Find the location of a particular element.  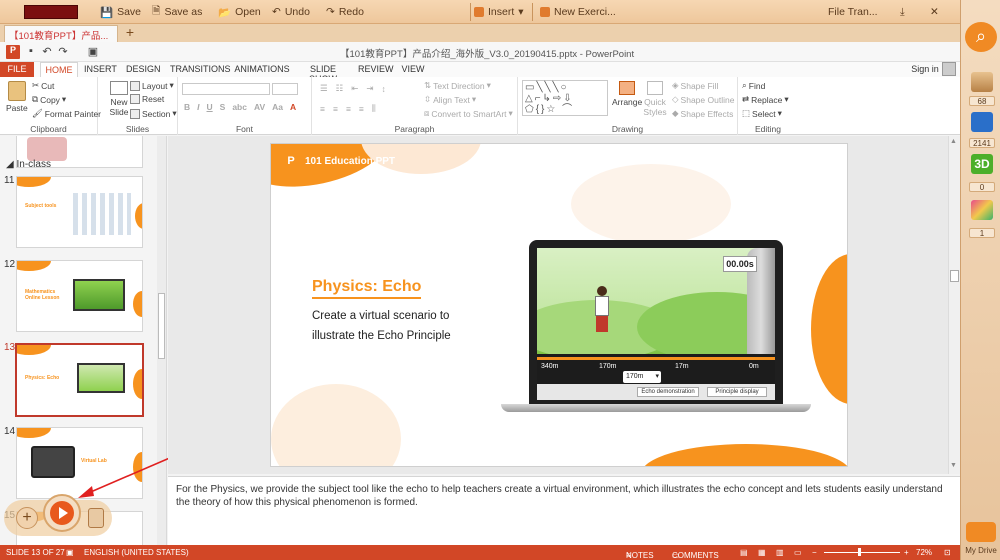

scale-label: 170m is located at coordinates (608, 366).